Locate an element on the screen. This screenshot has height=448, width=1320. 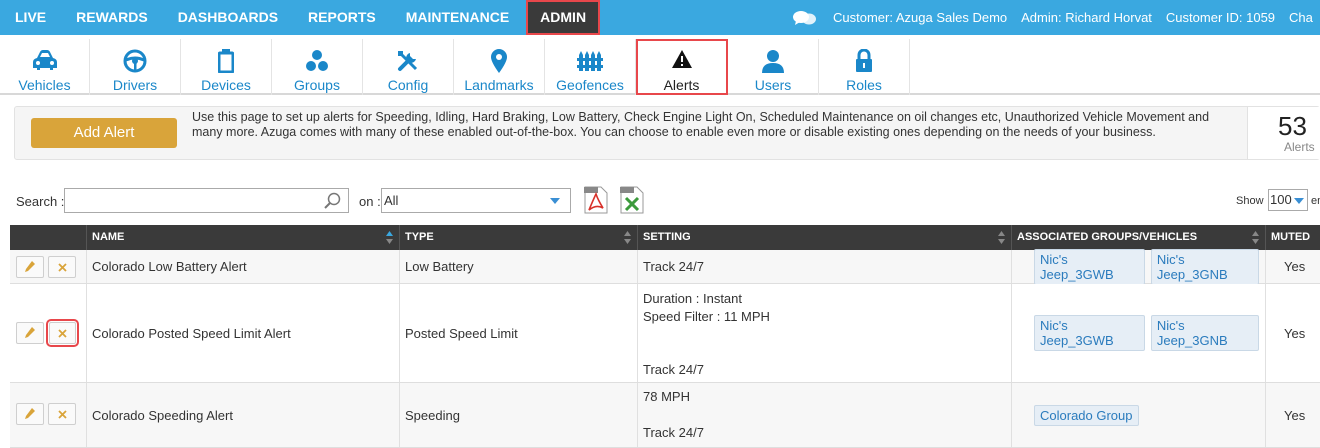
tab-drivers-label: Drivers is located at coordinates (135, 85).